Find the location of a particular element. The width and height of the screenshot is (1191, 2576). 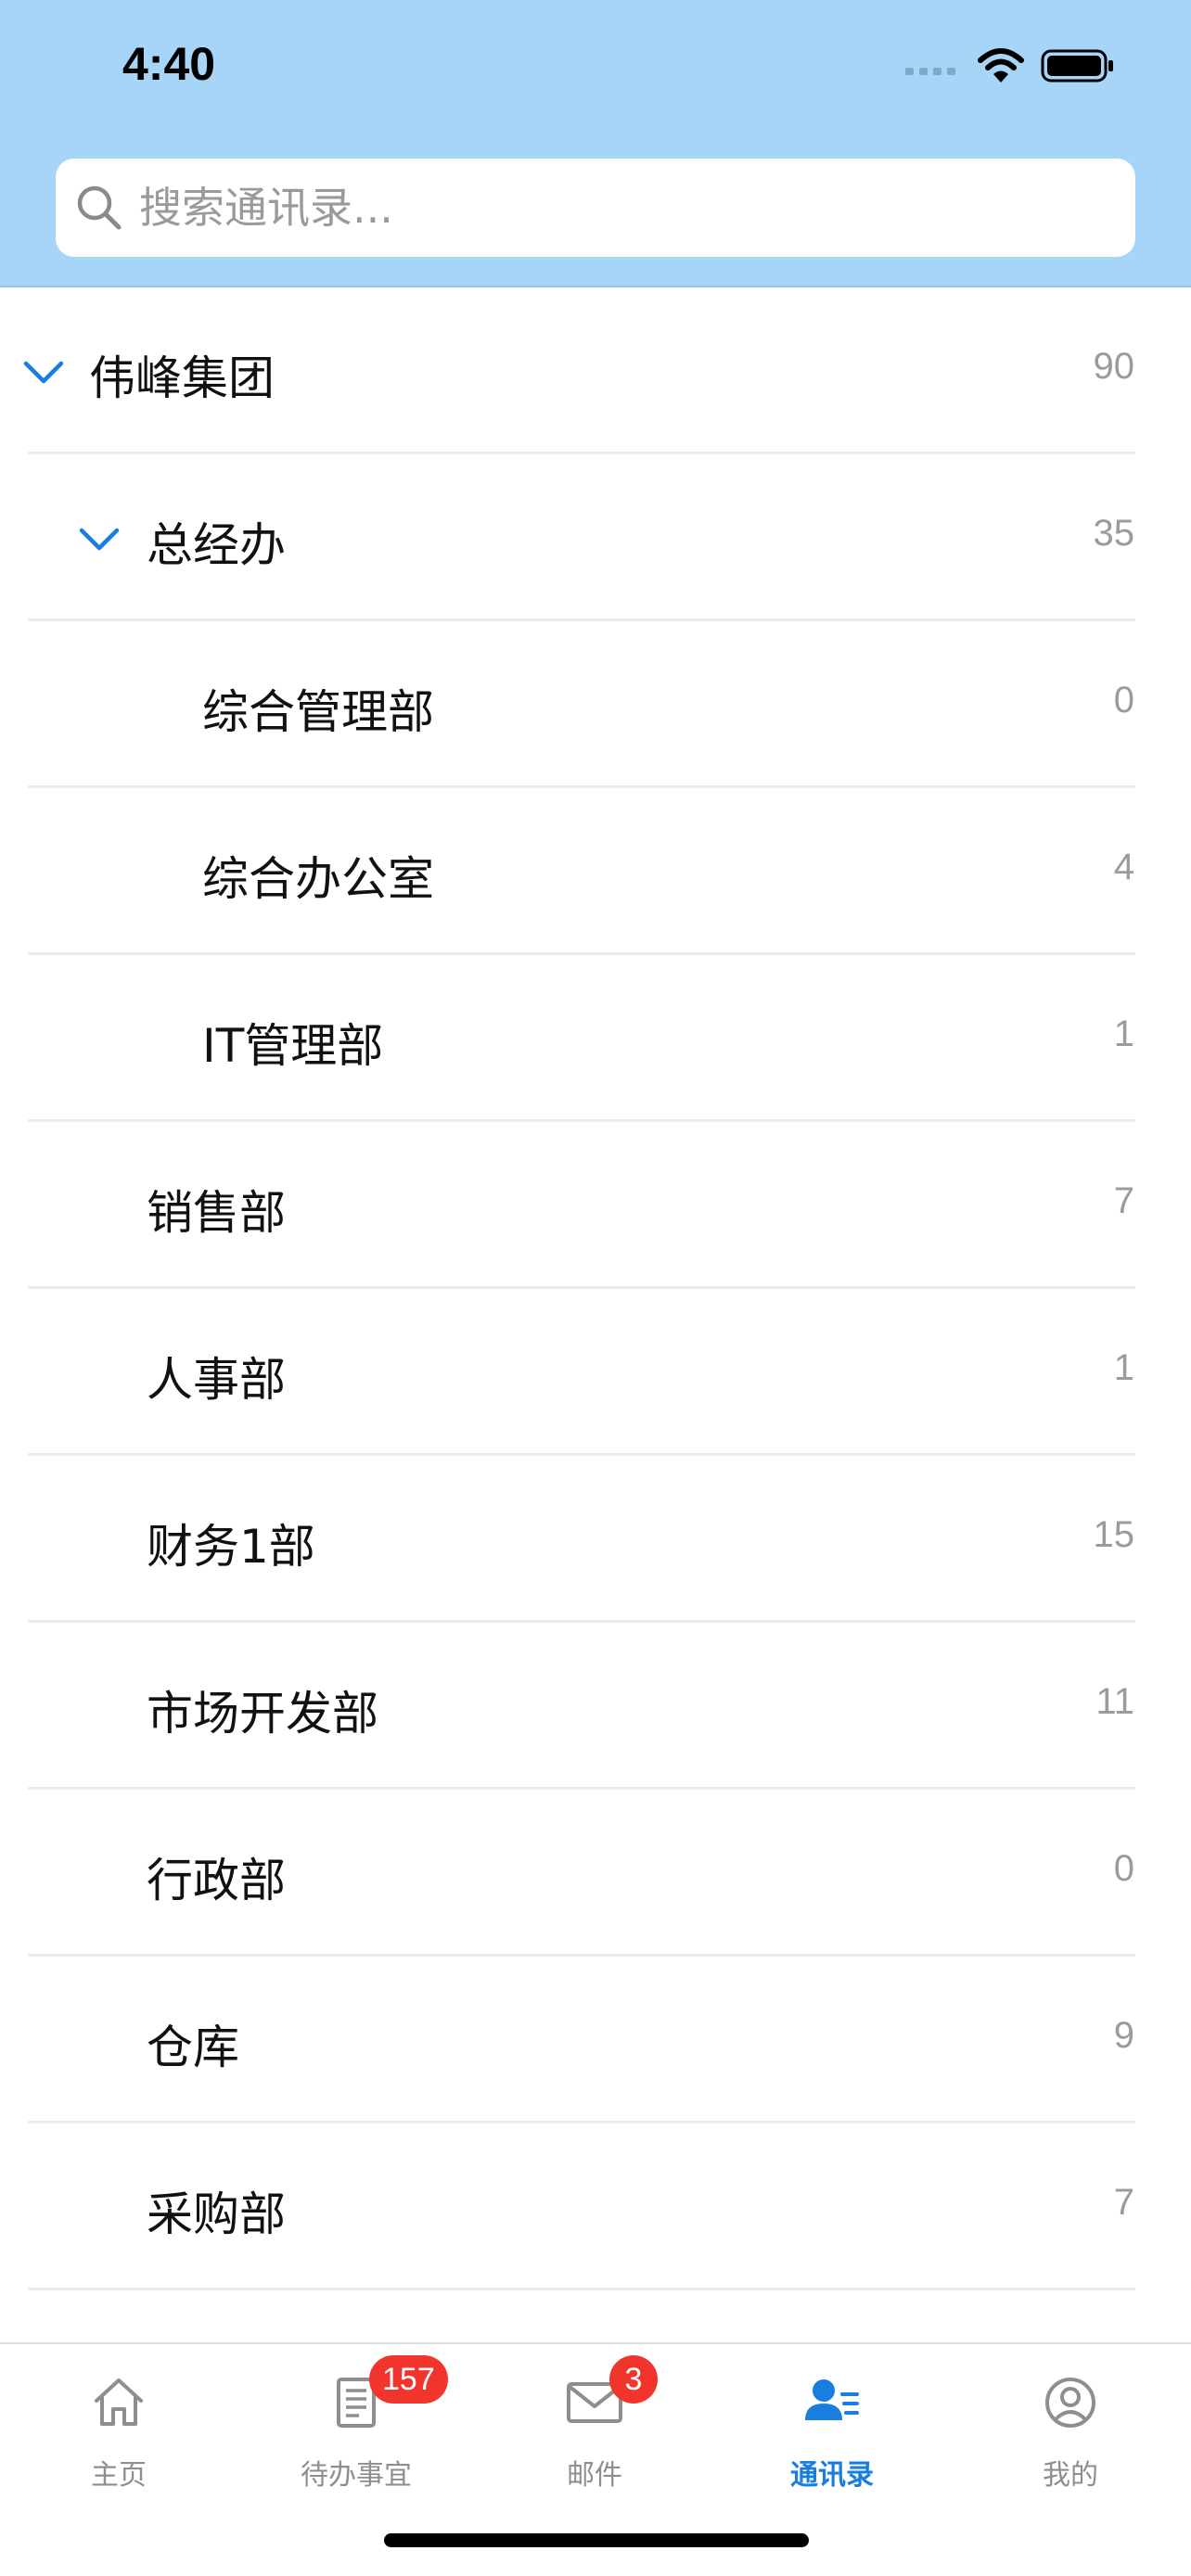

org-row-label: 综合办公室 is located at coordinates (318, 879).